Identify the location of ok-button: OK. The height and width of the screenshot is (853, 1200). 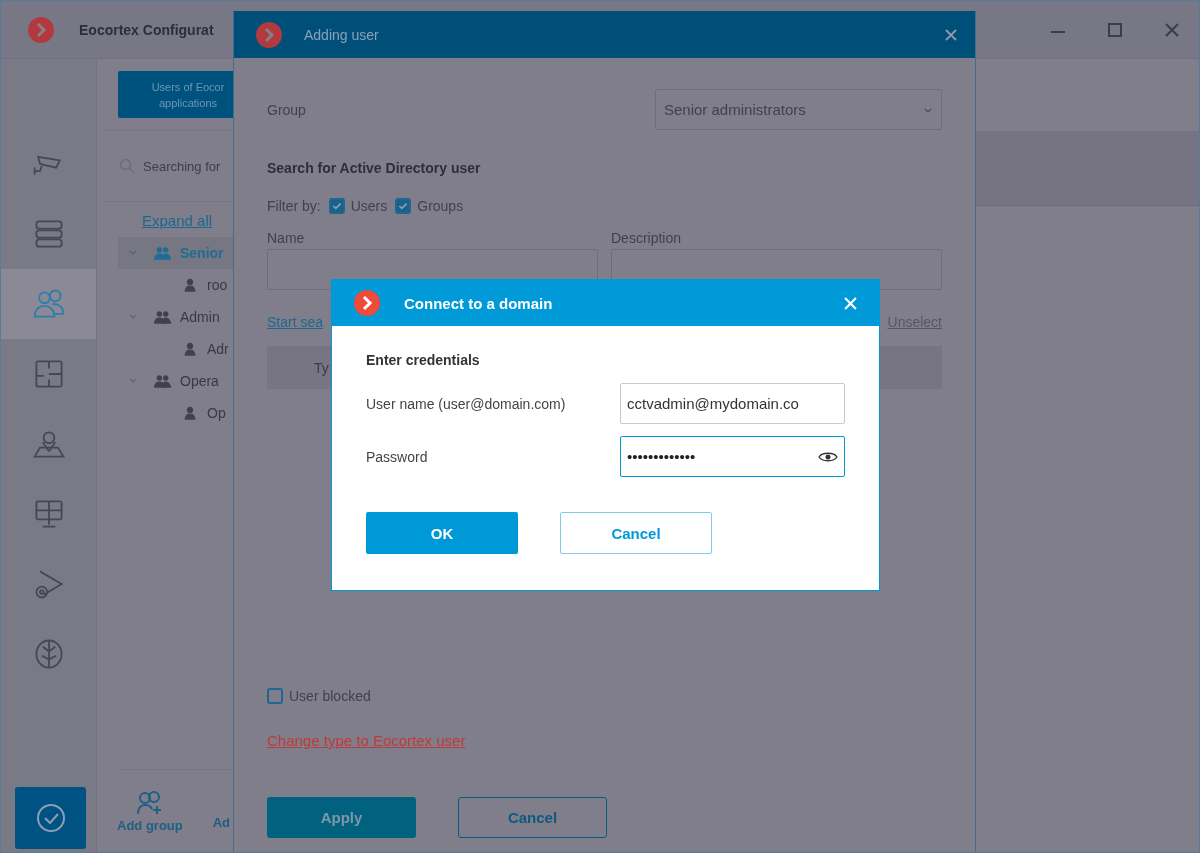
(442, 533).